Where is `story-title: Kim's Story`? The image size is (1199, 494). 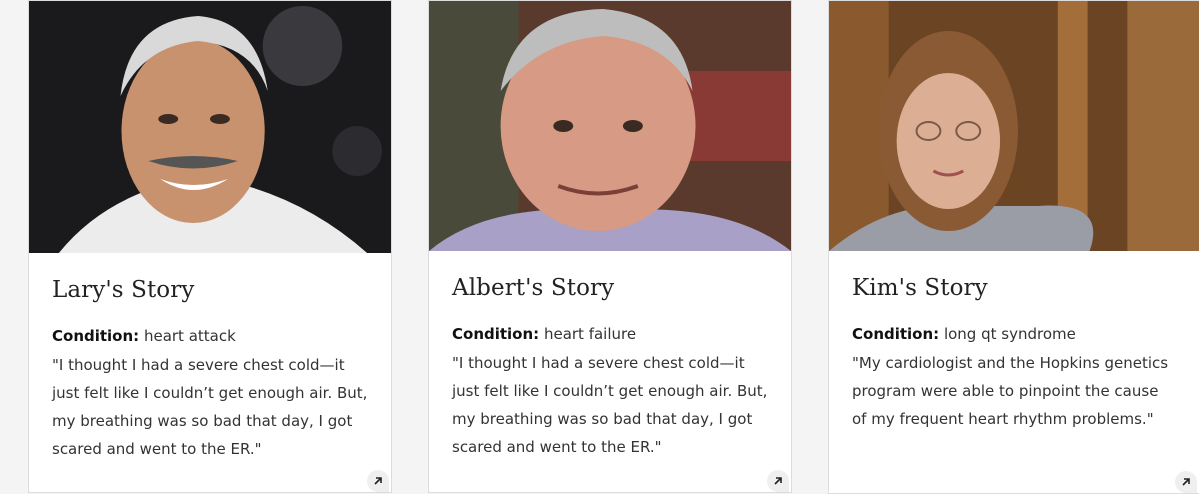 story-title: Kim's Story is located at coordinates (920, 288).